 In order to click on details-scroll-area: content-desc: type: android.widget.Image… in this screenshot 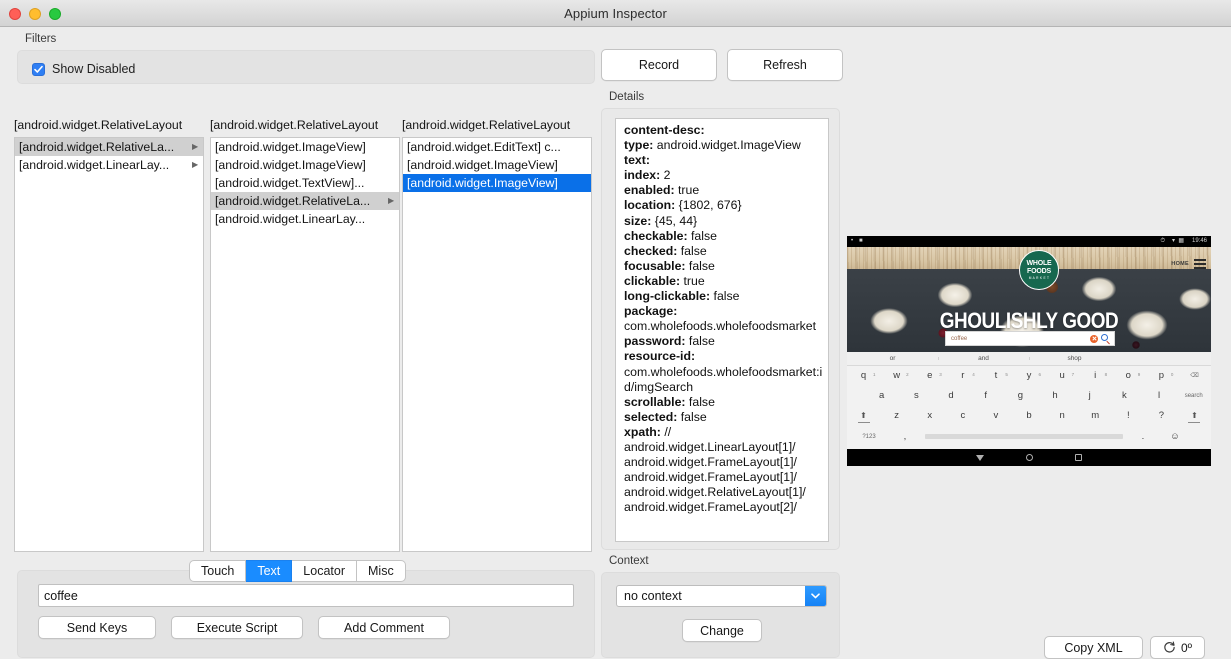, I will do `click(722, 330)`.